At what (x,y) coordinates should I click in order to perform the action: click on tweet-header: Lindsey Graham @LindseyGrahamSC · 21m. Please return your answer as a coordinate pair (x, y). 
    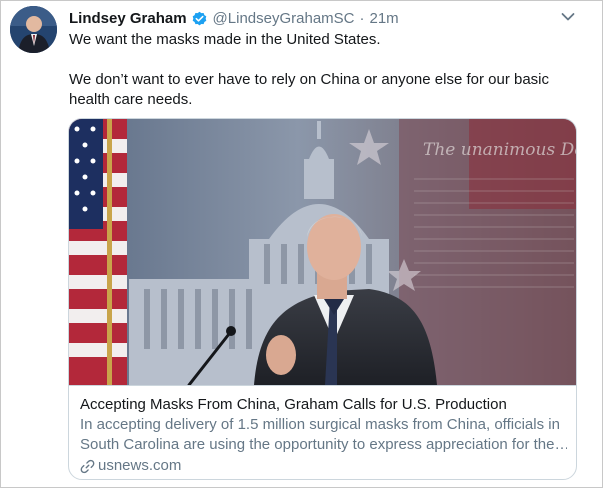
    Looking at the image, I should click on (234, 18).